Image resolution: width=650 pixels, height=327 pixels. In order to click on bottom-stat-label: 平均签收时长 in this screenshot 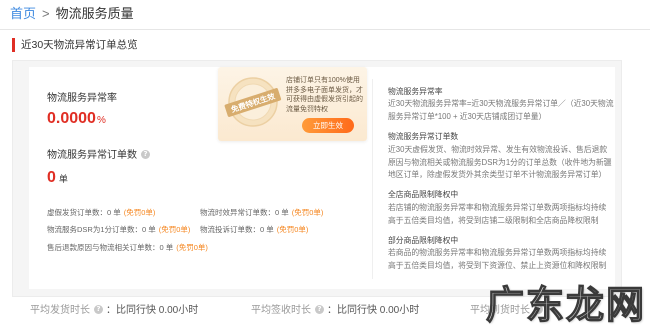, I will do `click(281, 310)`.